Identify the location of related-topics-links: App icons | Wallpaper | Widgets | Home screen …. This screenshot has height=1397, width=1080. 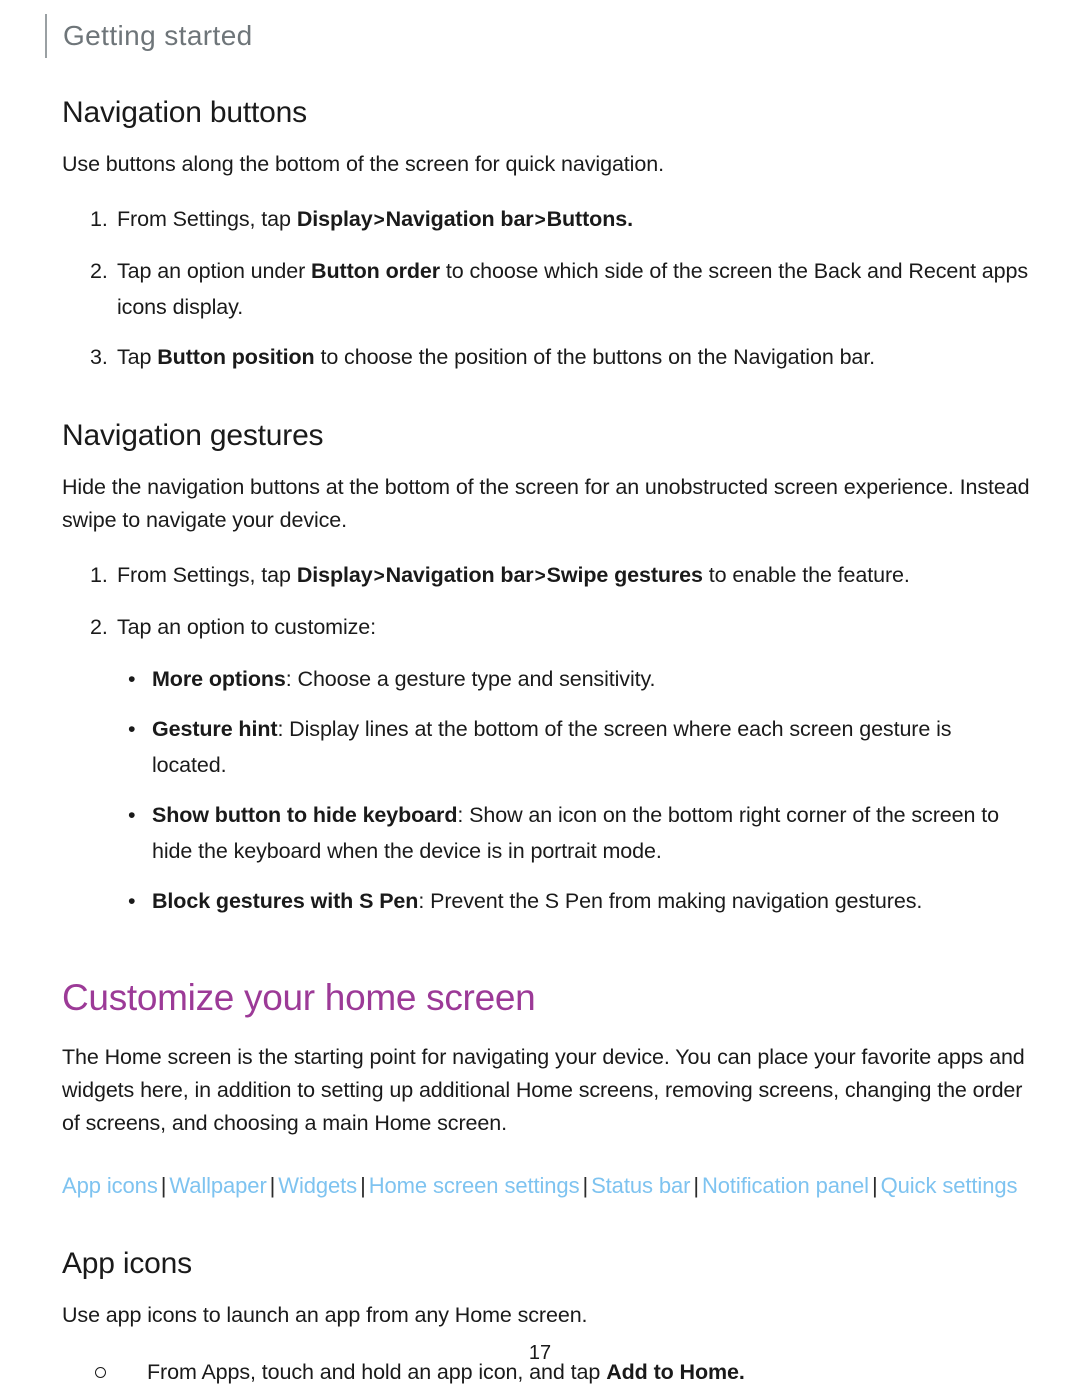
(546, 1185).